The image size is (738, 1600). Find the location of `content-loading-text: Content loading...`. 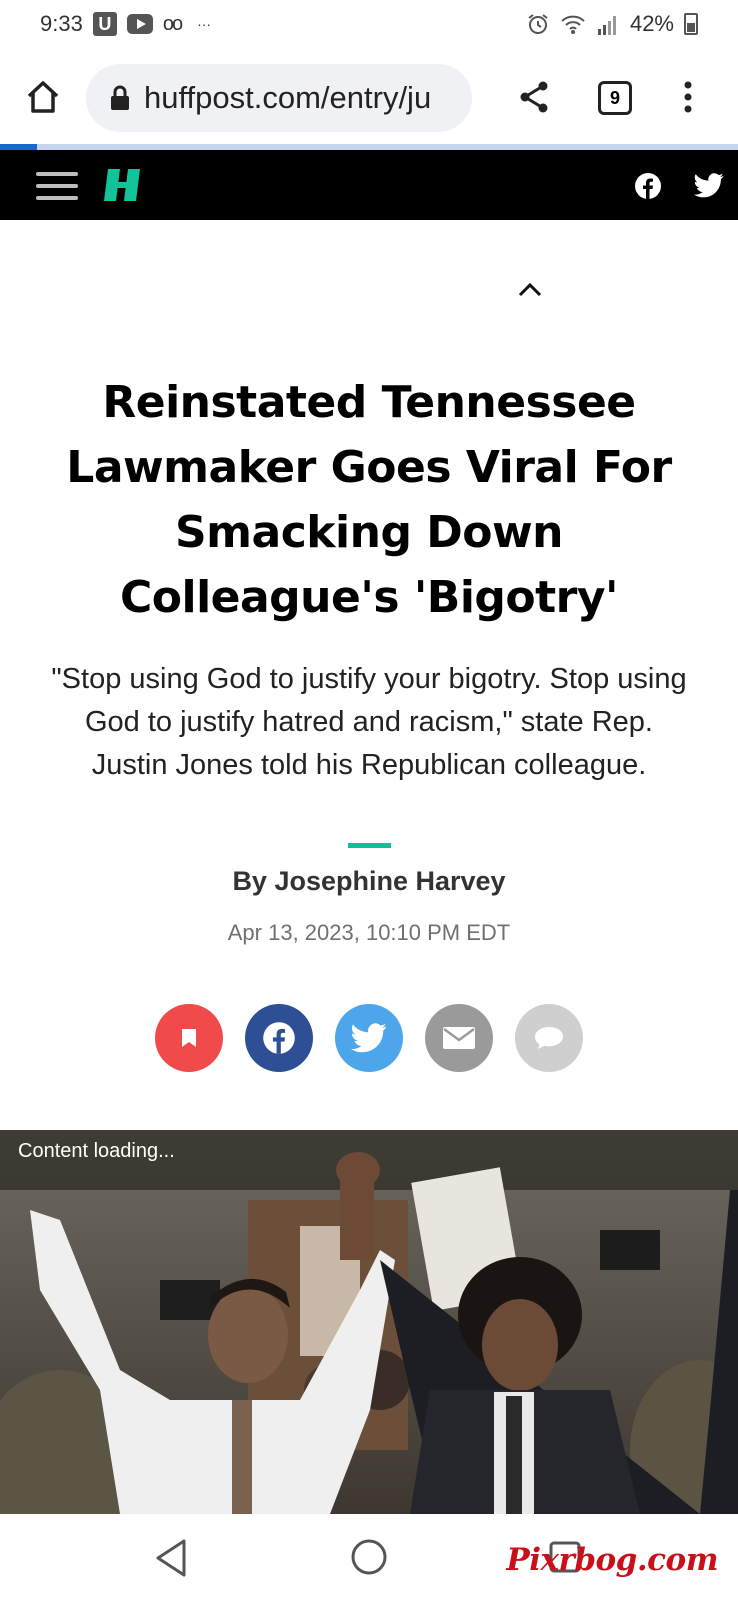

content-loading-text: Content loading... is located at coordinates (96, 1151).